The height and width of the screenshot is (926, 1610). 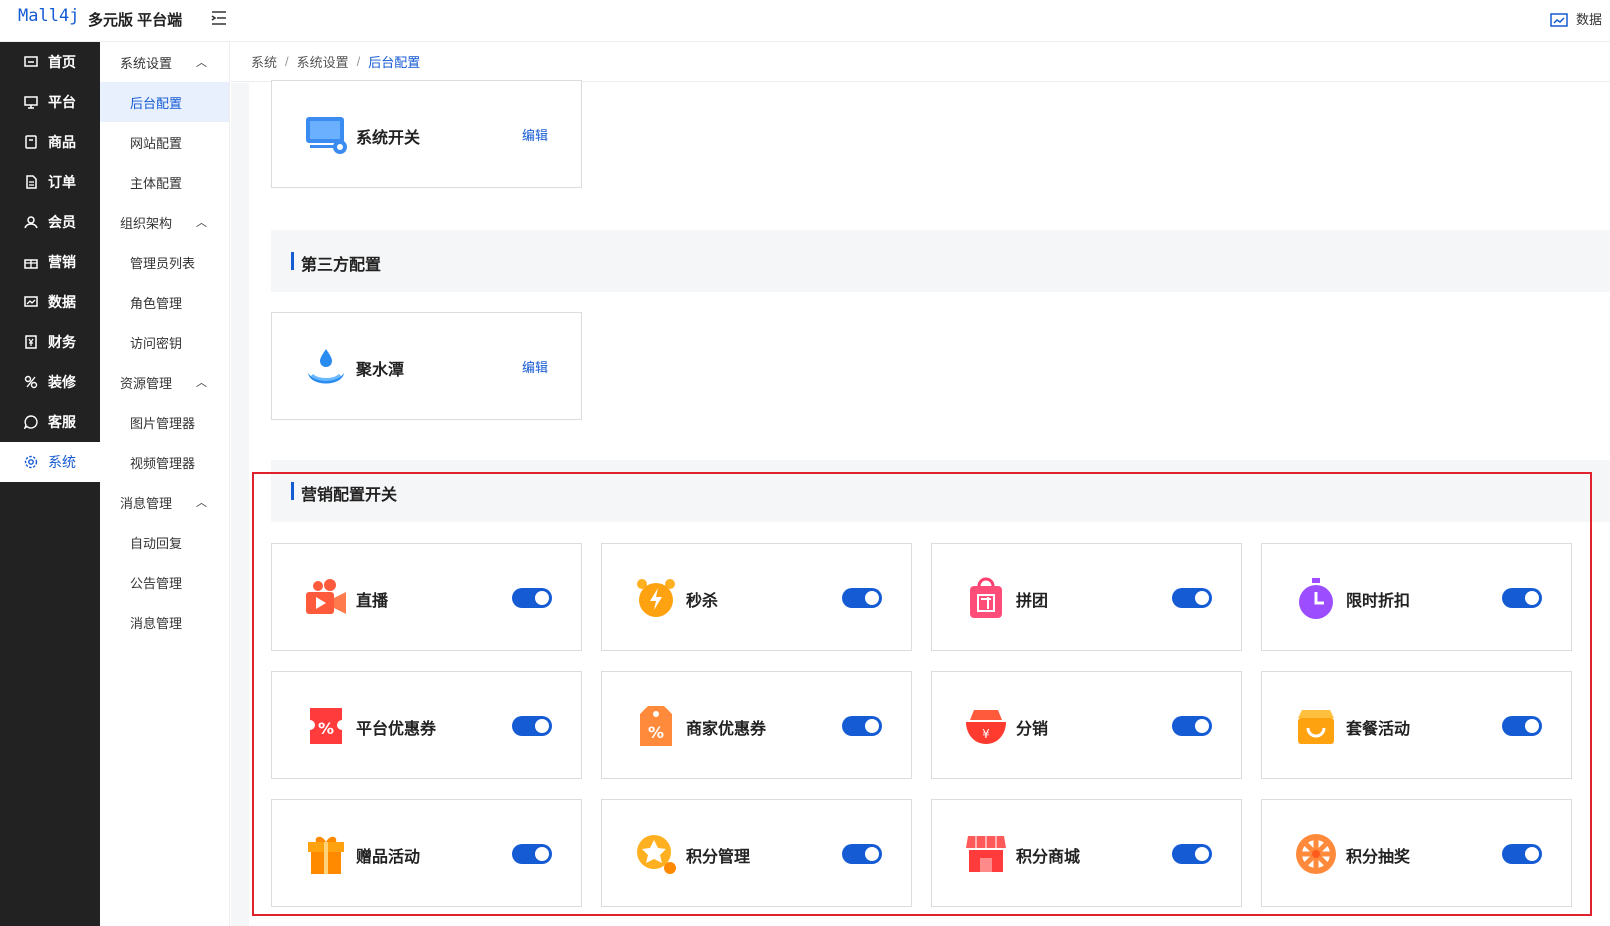 I want to click on gift-icon, so click(x=31, y=264).